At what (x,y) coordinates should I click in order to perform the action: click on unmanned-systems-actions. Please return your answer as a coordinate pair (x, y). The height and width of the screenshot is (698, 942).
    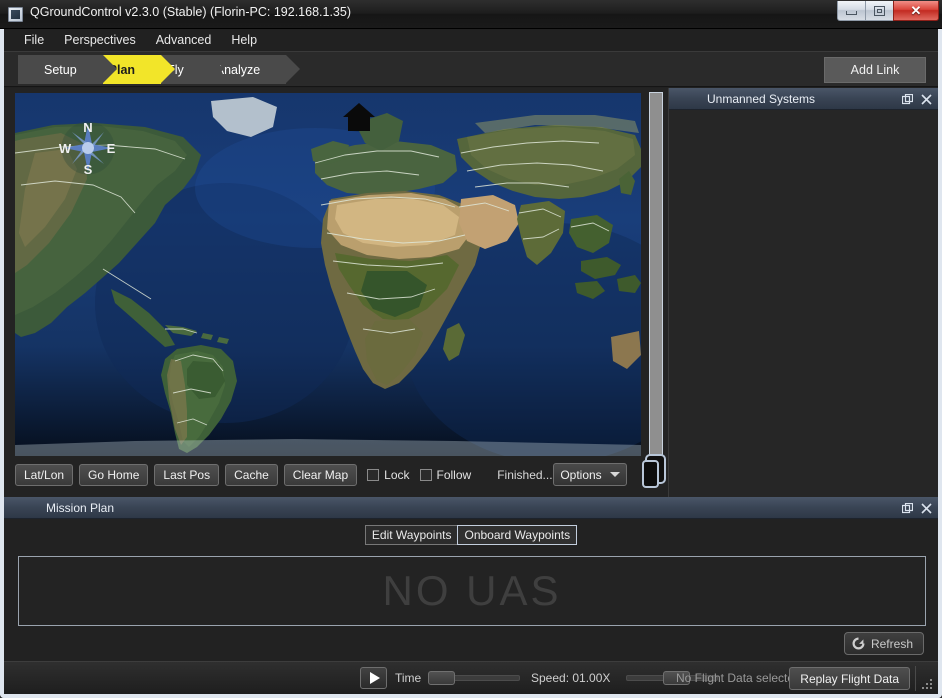
    Looking at the image, I should click on (917, 99).